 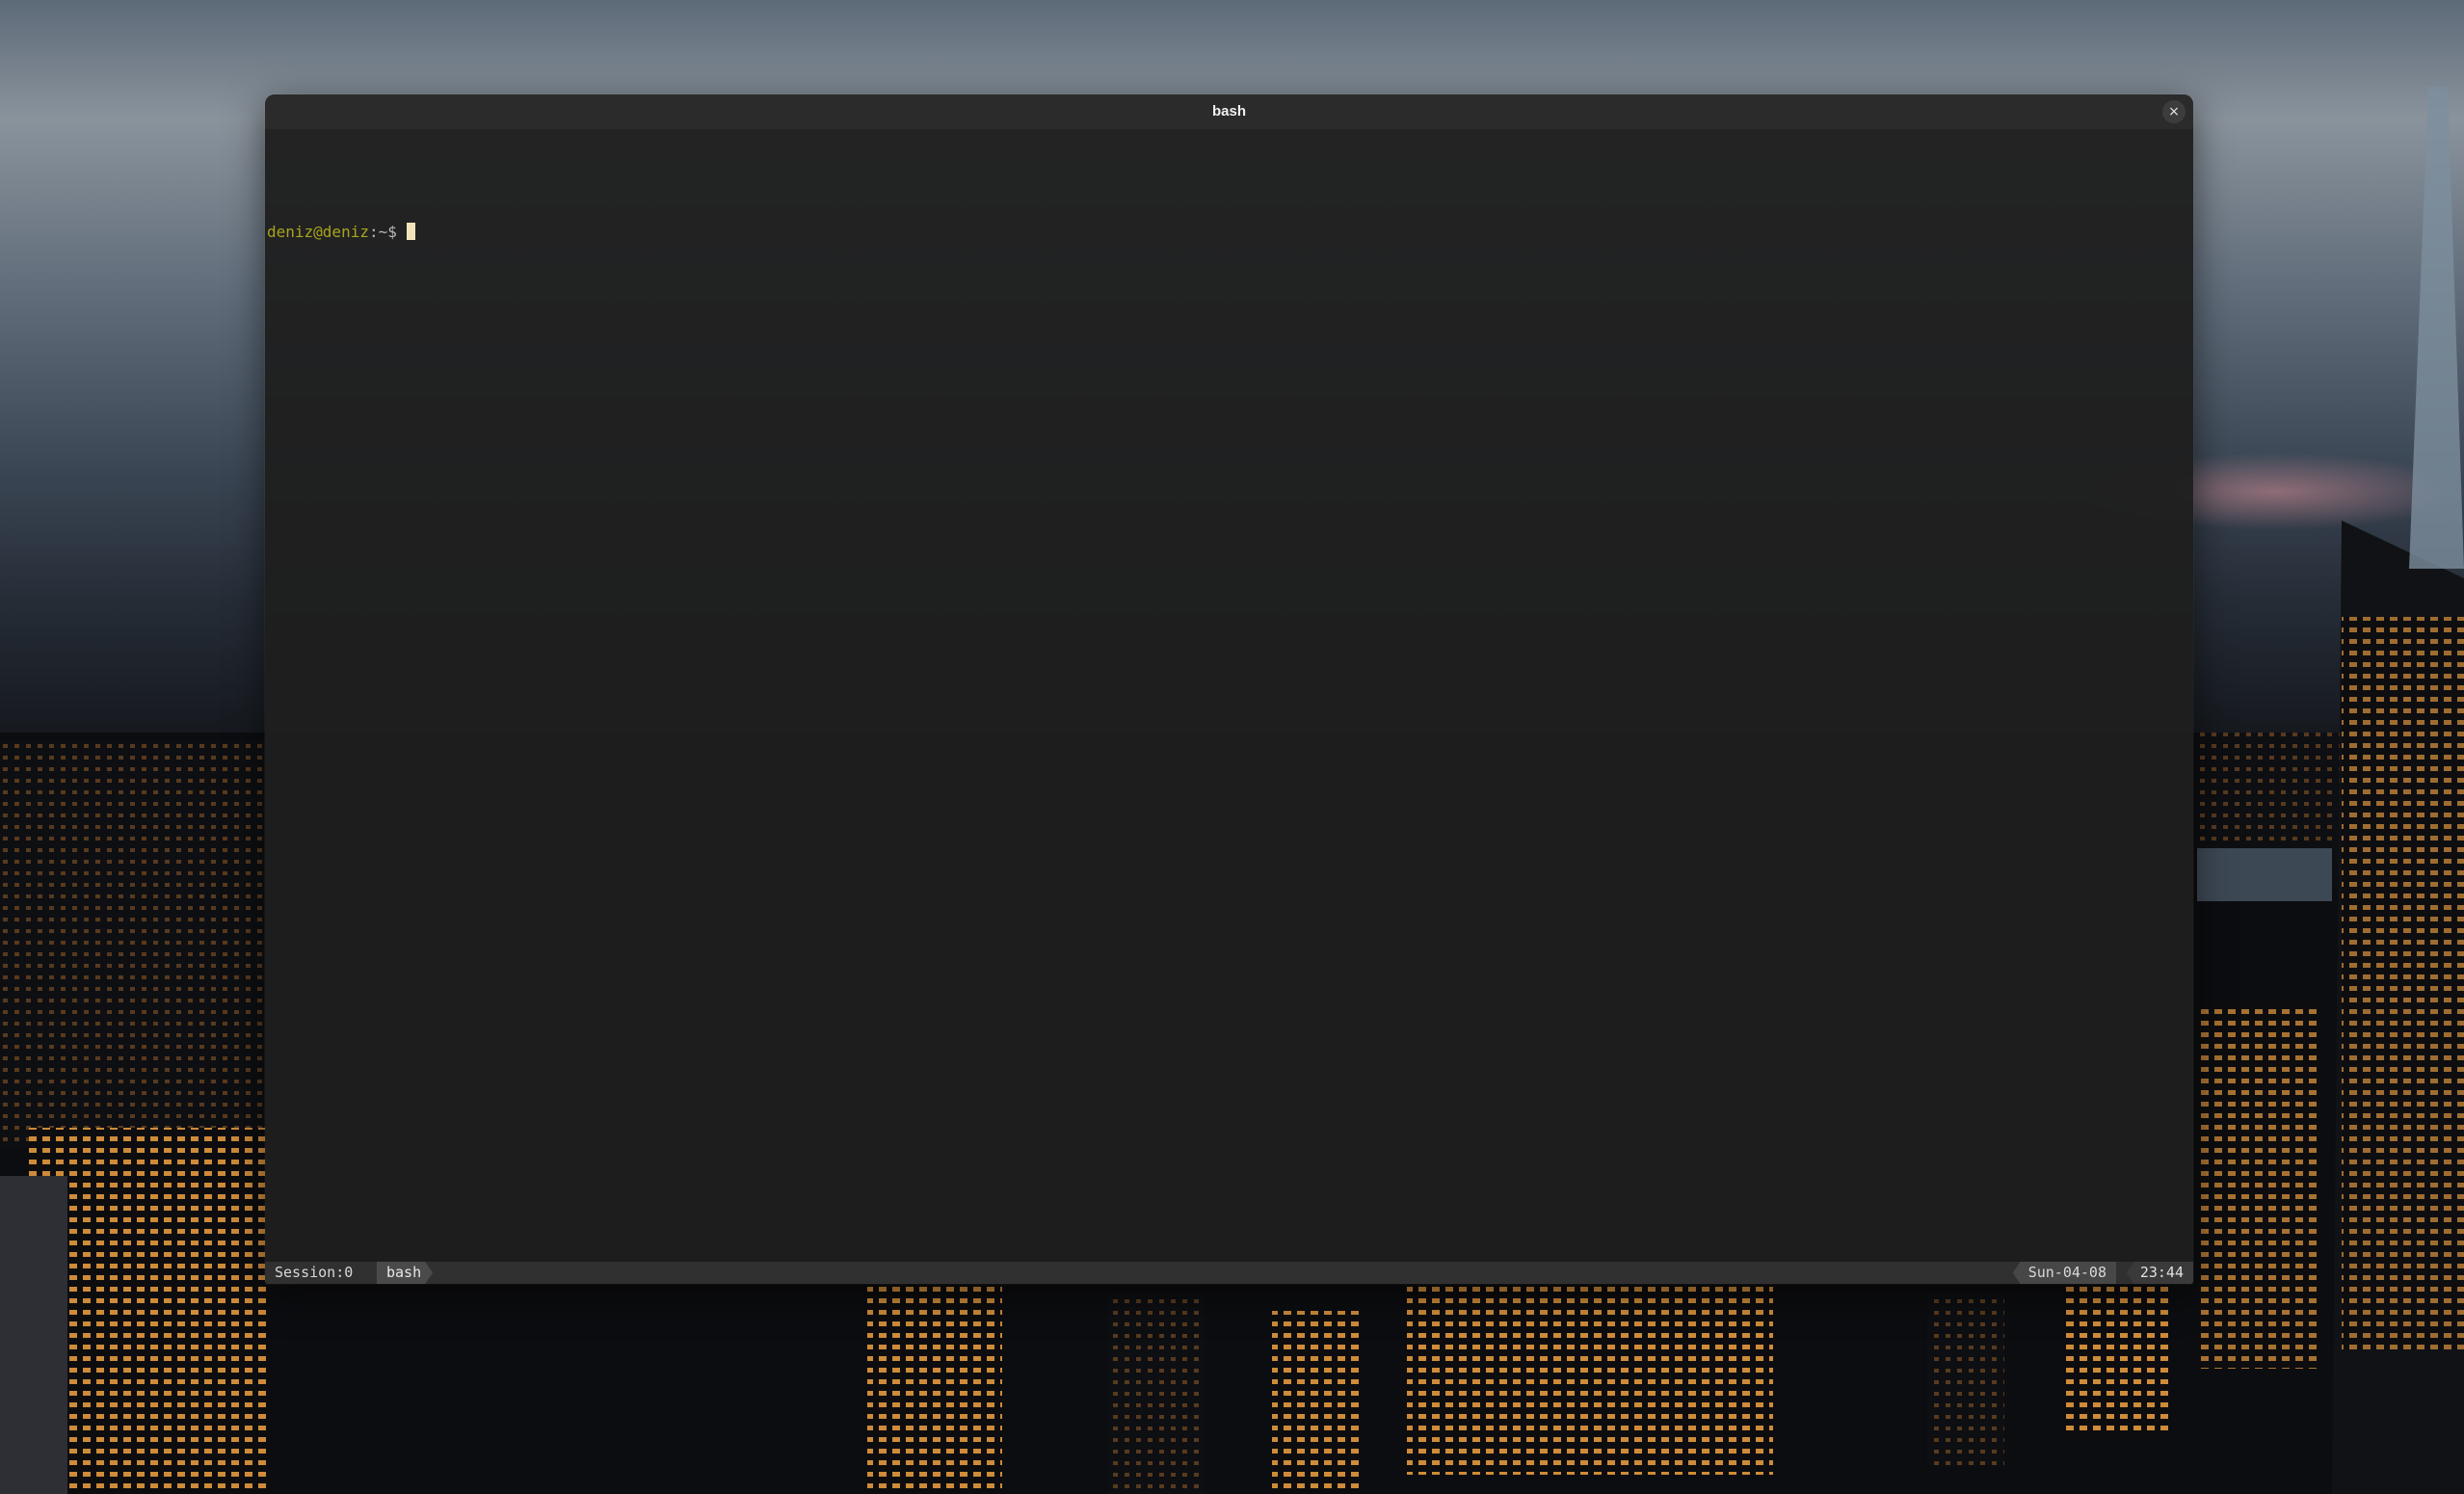 What do you see at coordinates (1229, 1273) in the screenshot?
I see `tmux-status-bar: Session:0 bash Sun-04-08 23:44` at bounding box center [1229, 1273].